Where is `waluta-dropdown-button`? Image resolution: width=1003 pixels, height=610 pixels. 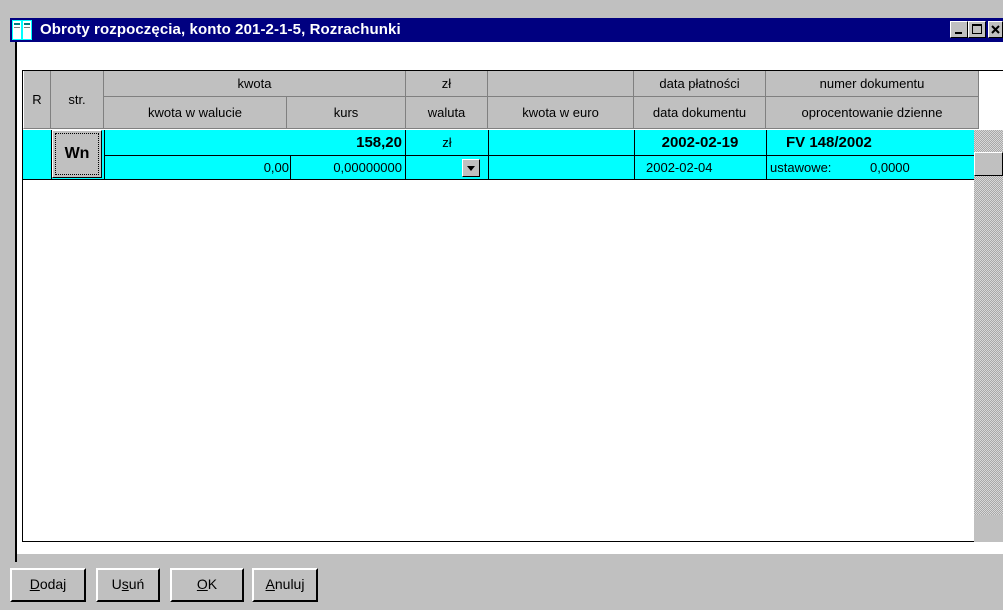
waluta-dropdown-button is located at coordinates (471, 168).